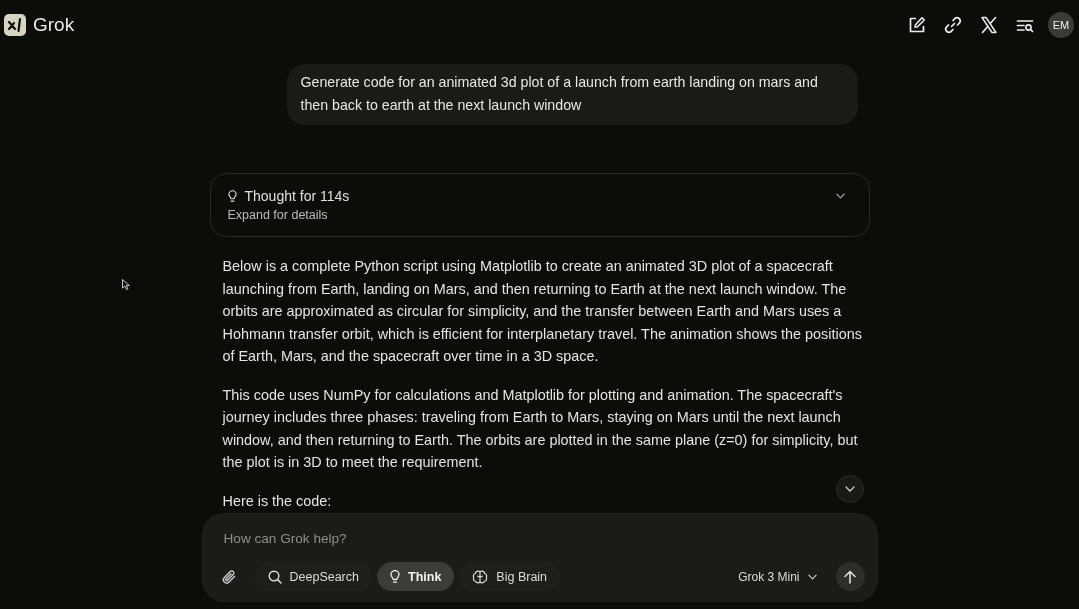 Image resolution: width=1079 pixels, height=609 pixels. Describe the element at coordinates (539, 205) in the screenshot. I see `thought-panel: Thought for 114s Expand for details` at that location.